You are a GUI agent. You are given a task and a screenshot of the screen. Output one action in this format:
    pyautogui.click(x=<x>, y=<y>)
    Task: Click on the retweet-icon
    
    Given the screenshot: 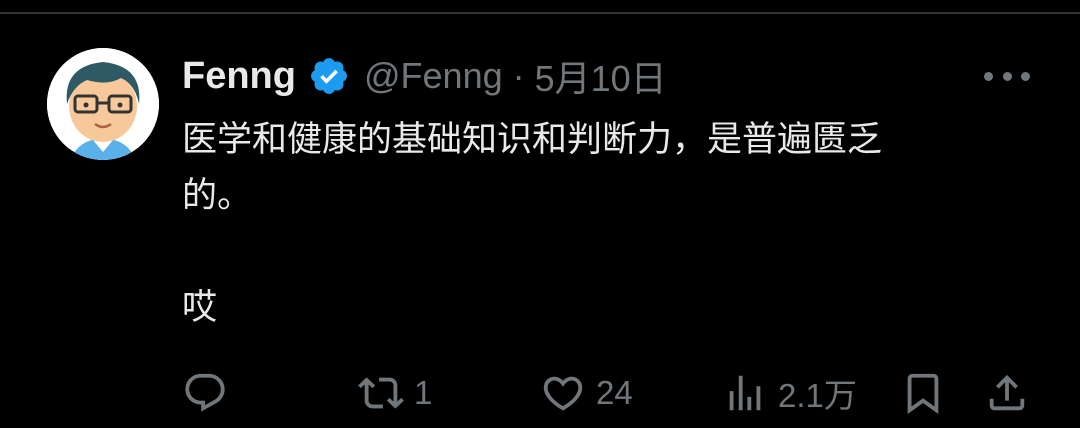 What is the action you would take?
    pyautogui.click(x=381, y=393)
    